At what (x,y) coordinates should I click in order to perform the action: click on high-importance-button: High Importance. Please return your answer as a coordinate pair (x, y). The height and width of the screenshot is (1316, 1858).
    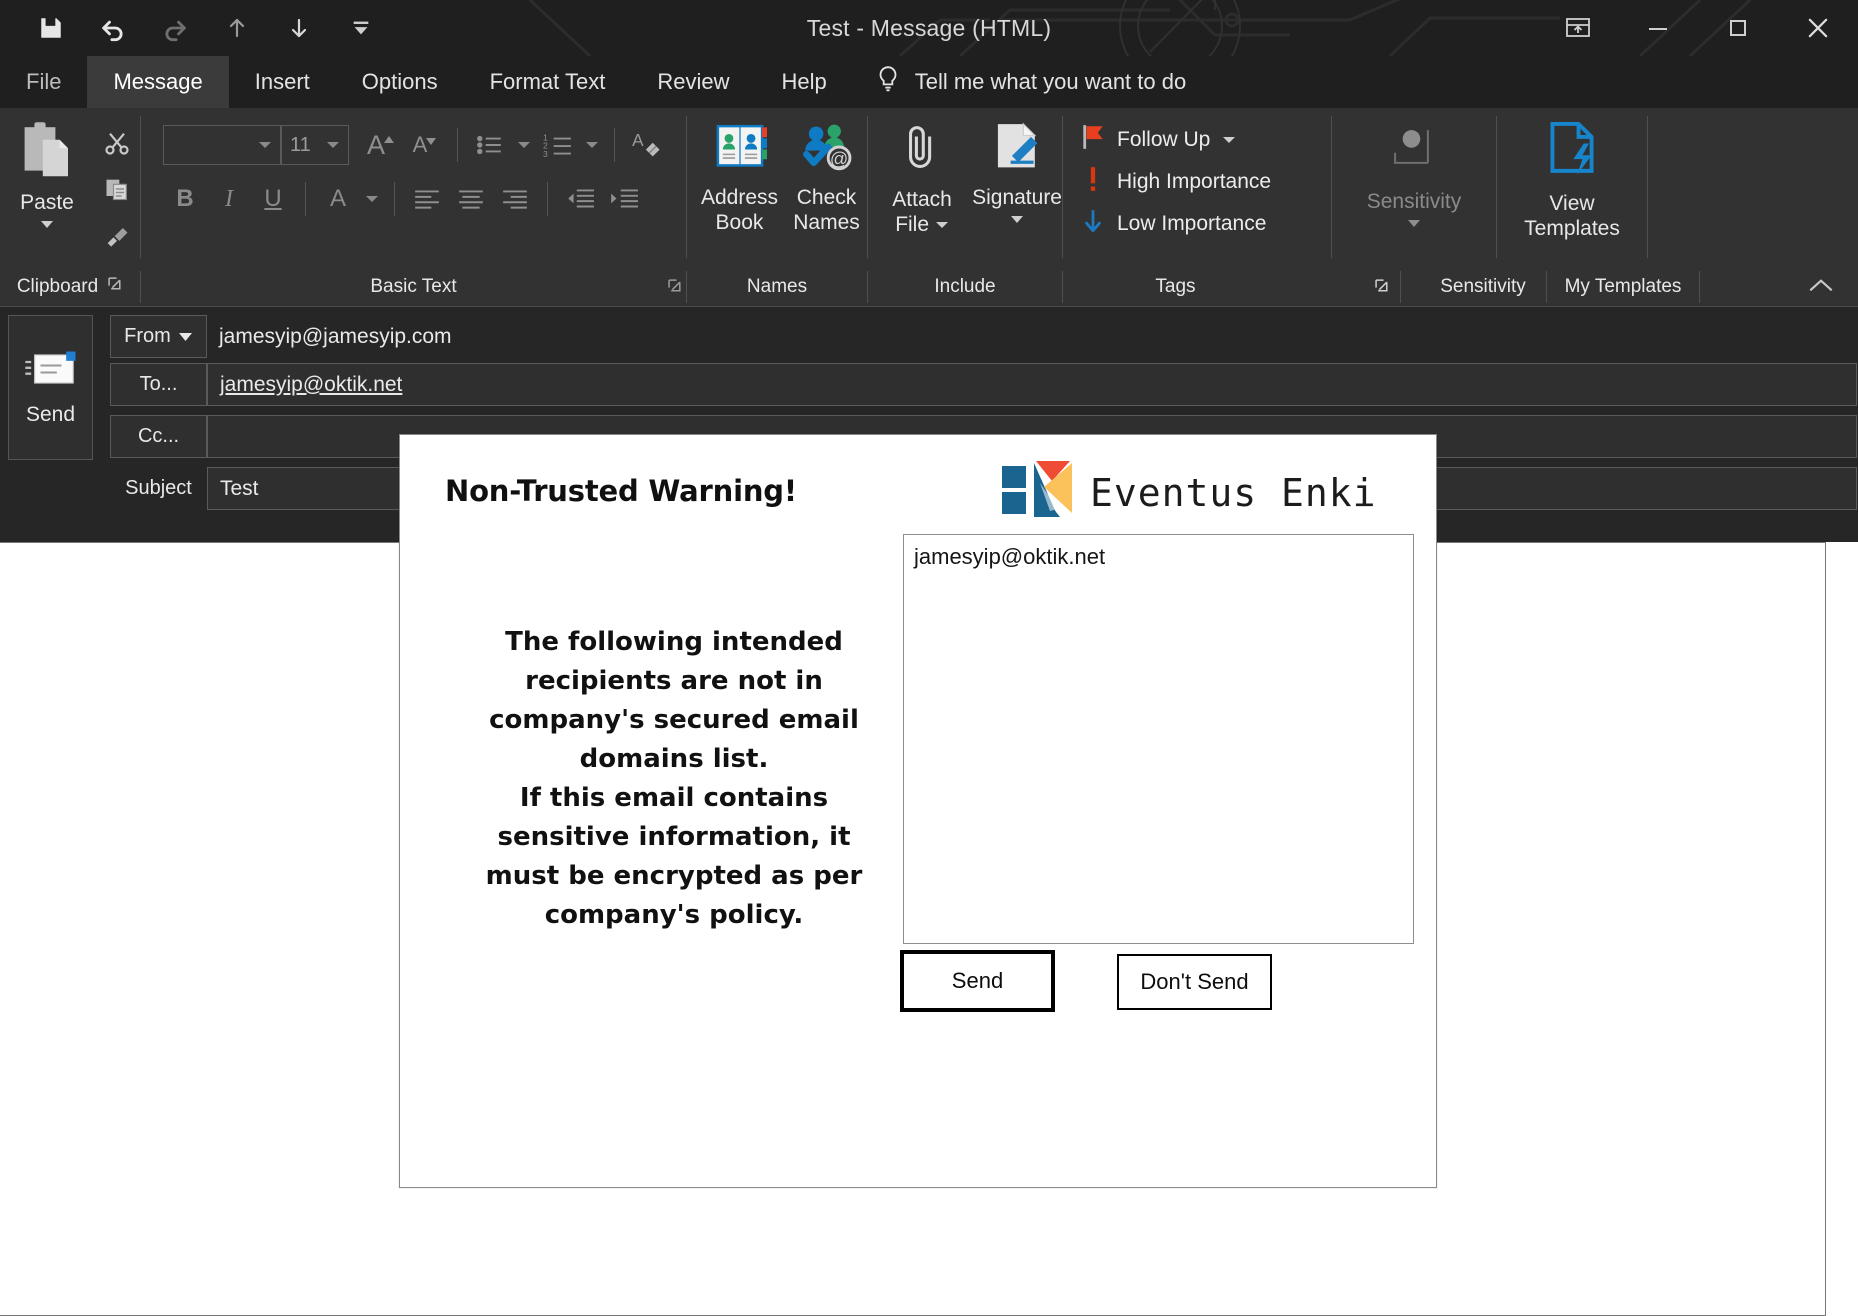
    Looking at the image, I should click on (1176, 182).